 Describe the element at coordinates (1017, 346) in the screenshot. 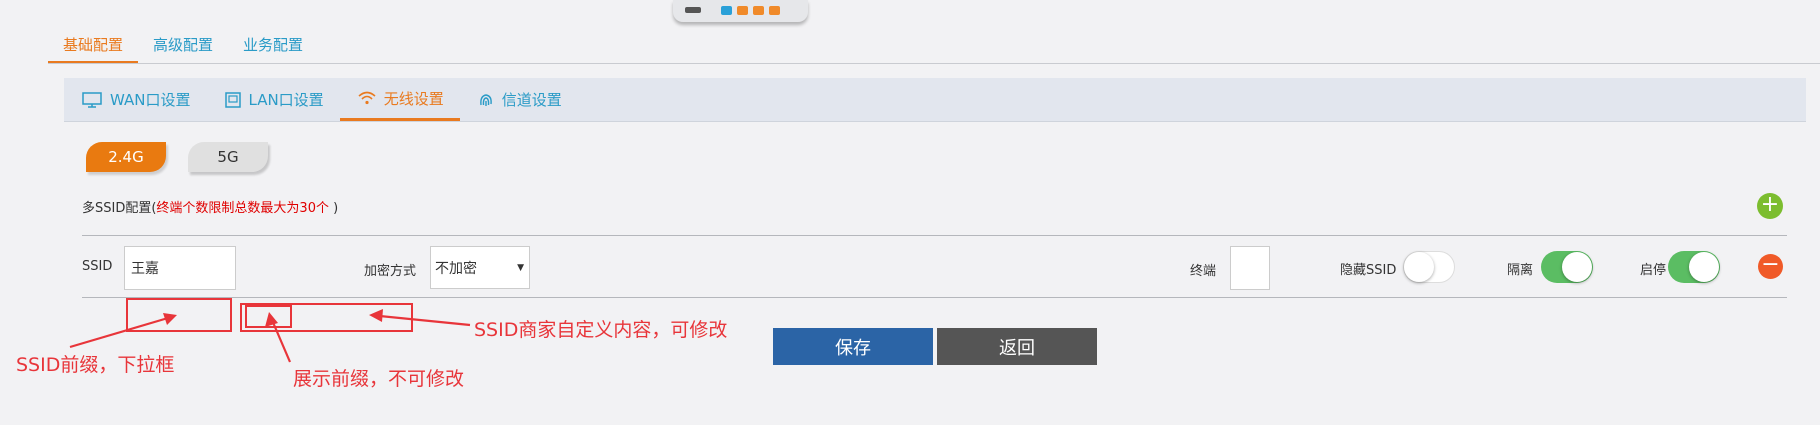

I see `back-button: 返回` at that location.